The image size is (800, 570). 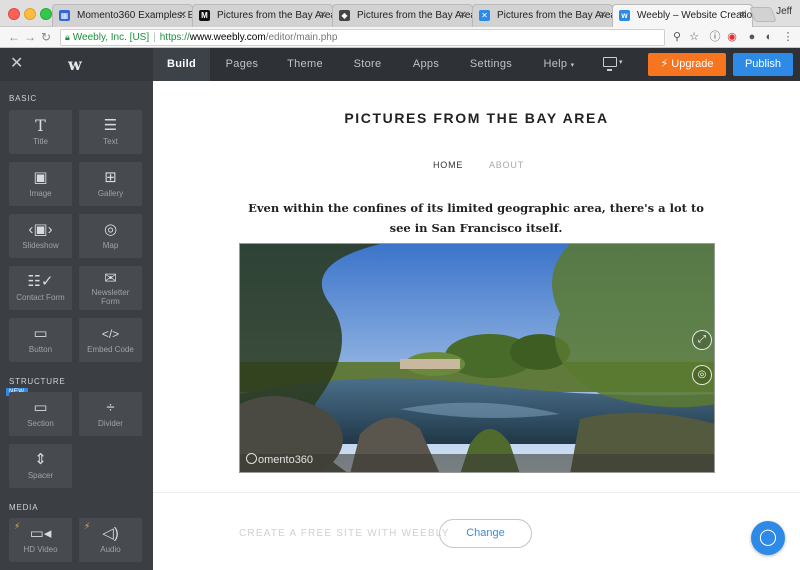 I want to click on bookmark-star-icon: ☆, so click(x=694, y=37).